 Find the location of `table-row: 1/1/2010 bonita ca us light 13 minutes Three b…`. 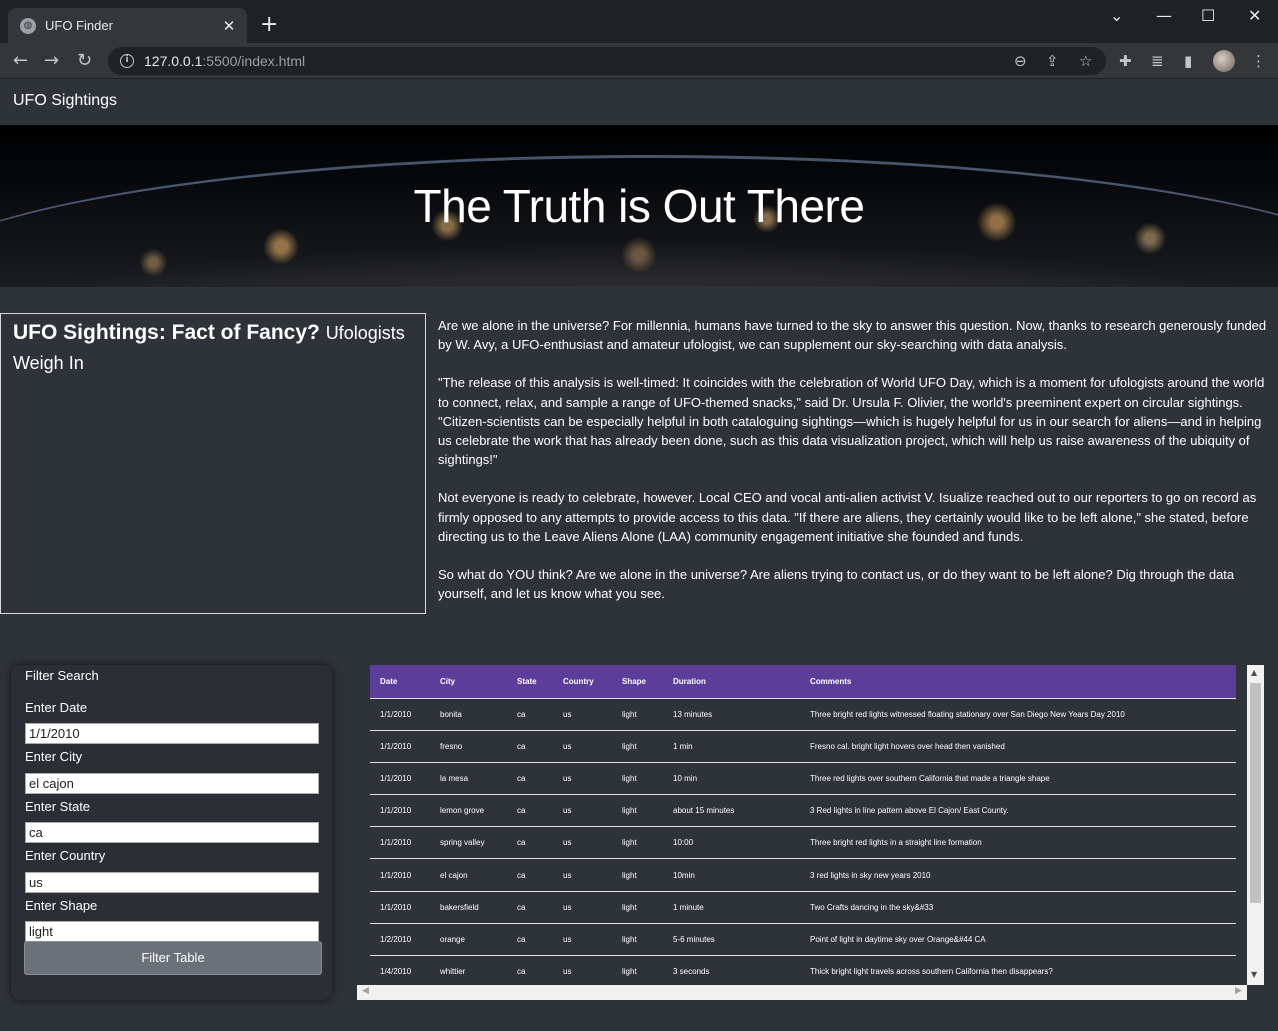

table-row: 1/1/2010 bonita ca us light 13 minutes Three b… is located at coordinates (803, 714).